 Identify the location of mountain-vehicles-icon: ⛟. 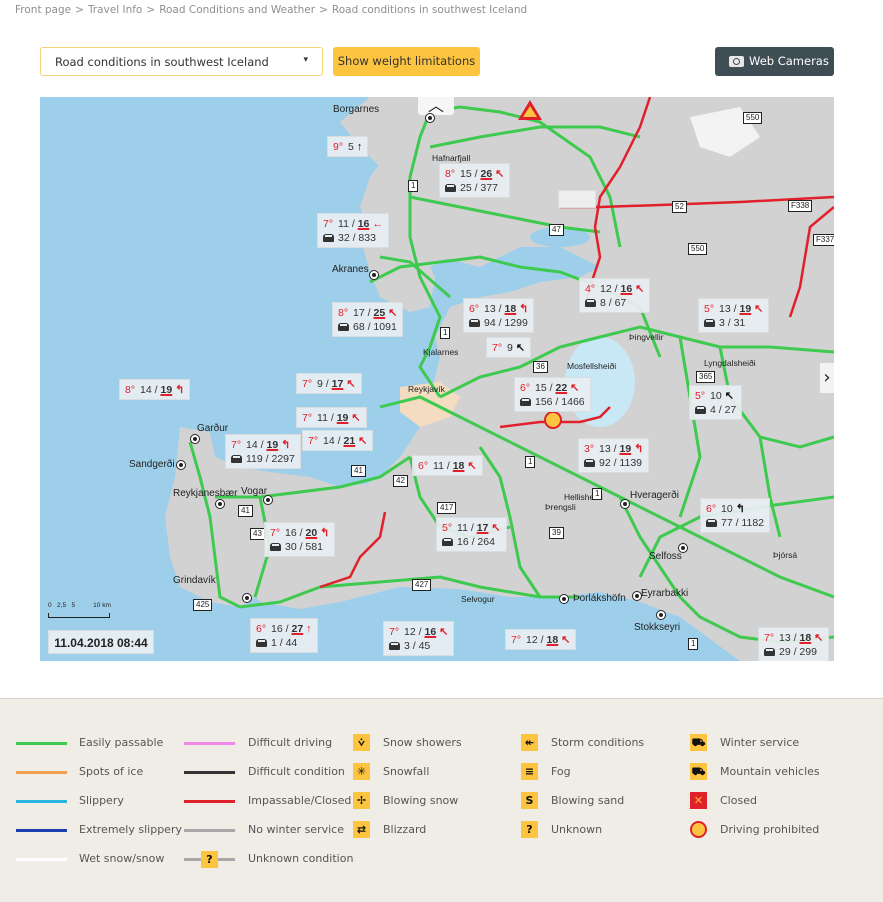
(698, 771).